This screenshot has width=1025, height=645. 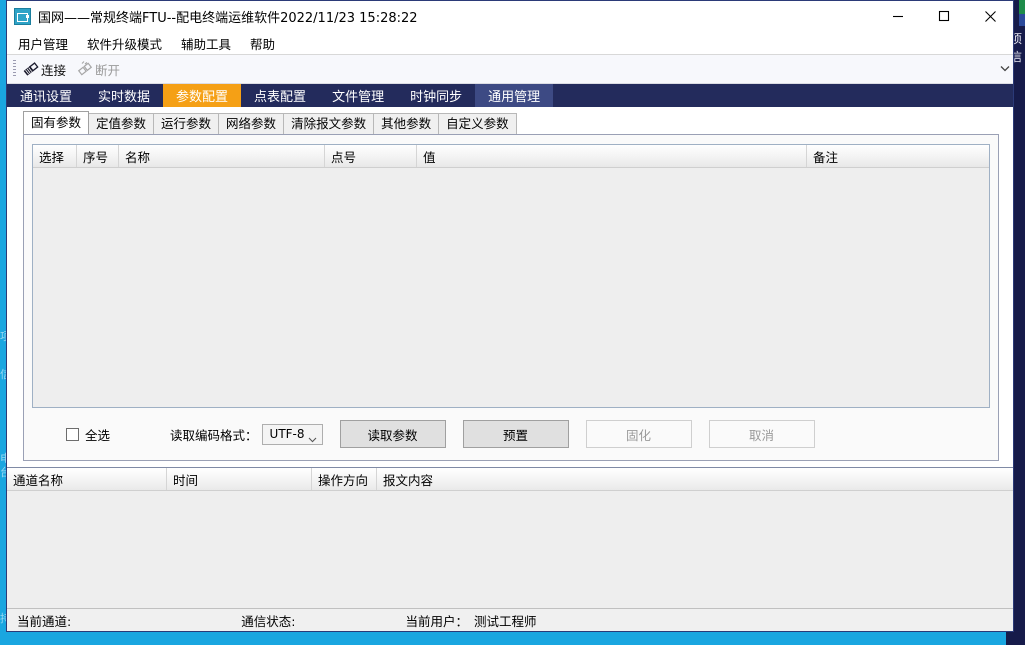 What do you see at coordinates (46, 95) in the screenshot?
I see `tab-communication-settings: 通讯设置` at bounding box center [46, 95].